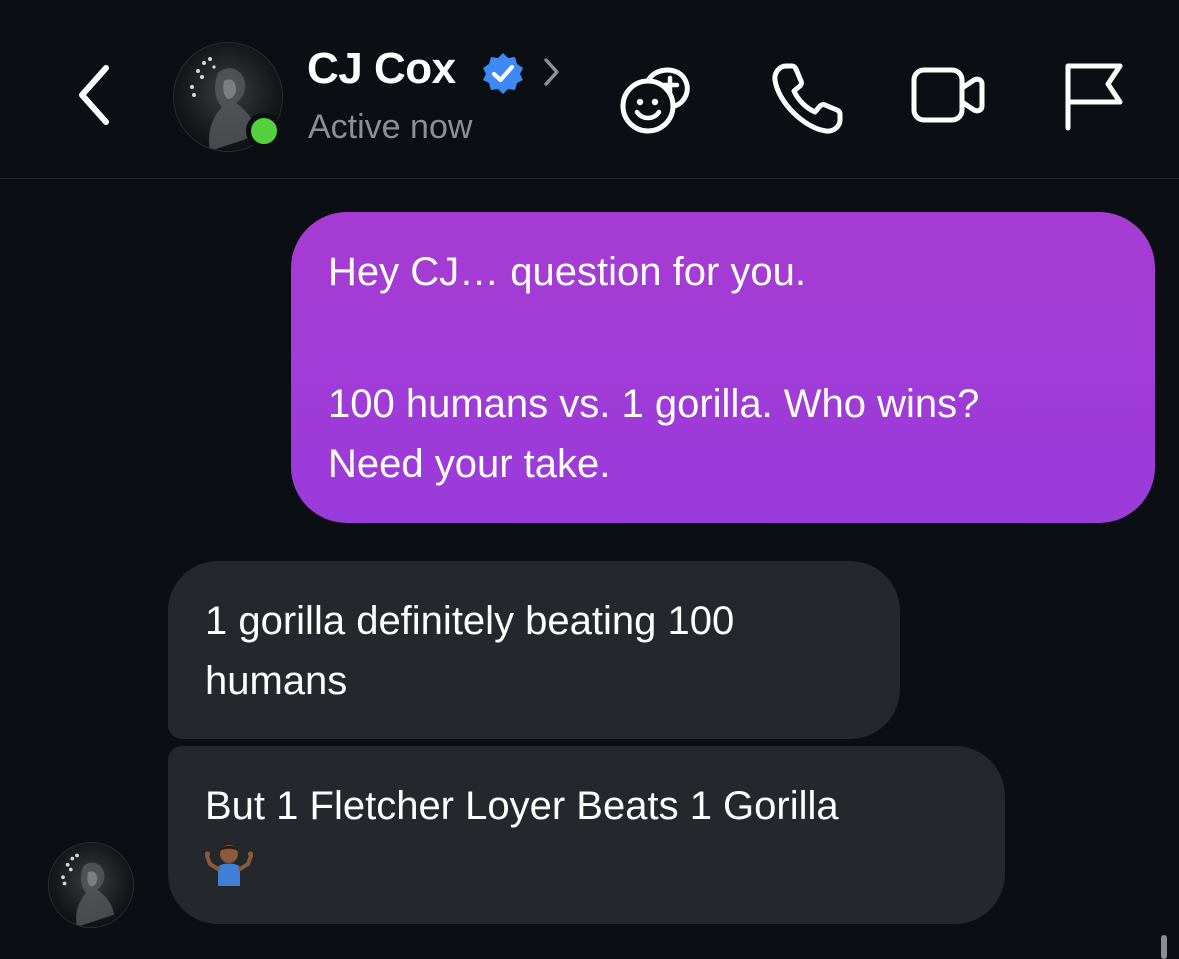  What do you see at coordinates (229, 864) in the screenshot?
I see `person-shrugging-emoji` at bounding box center [229, 864].